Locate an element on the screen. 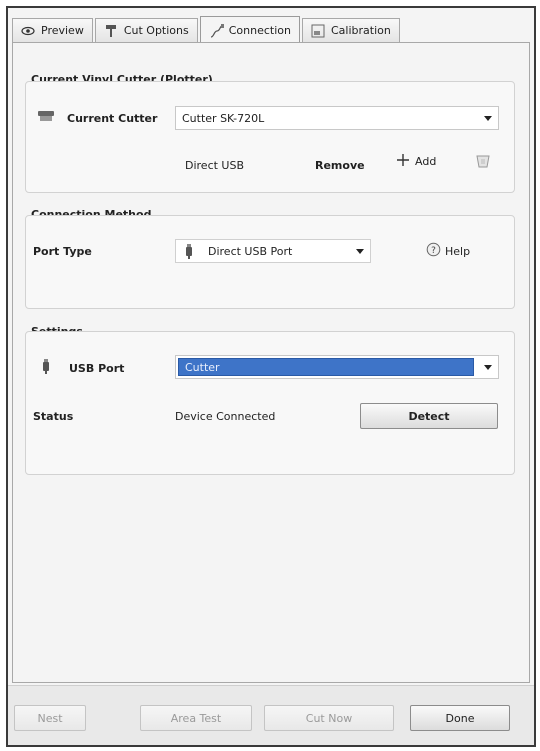 This screenshot has height=751, width=540. tab-preview-label: Preview is located at coordinates (62, 30).